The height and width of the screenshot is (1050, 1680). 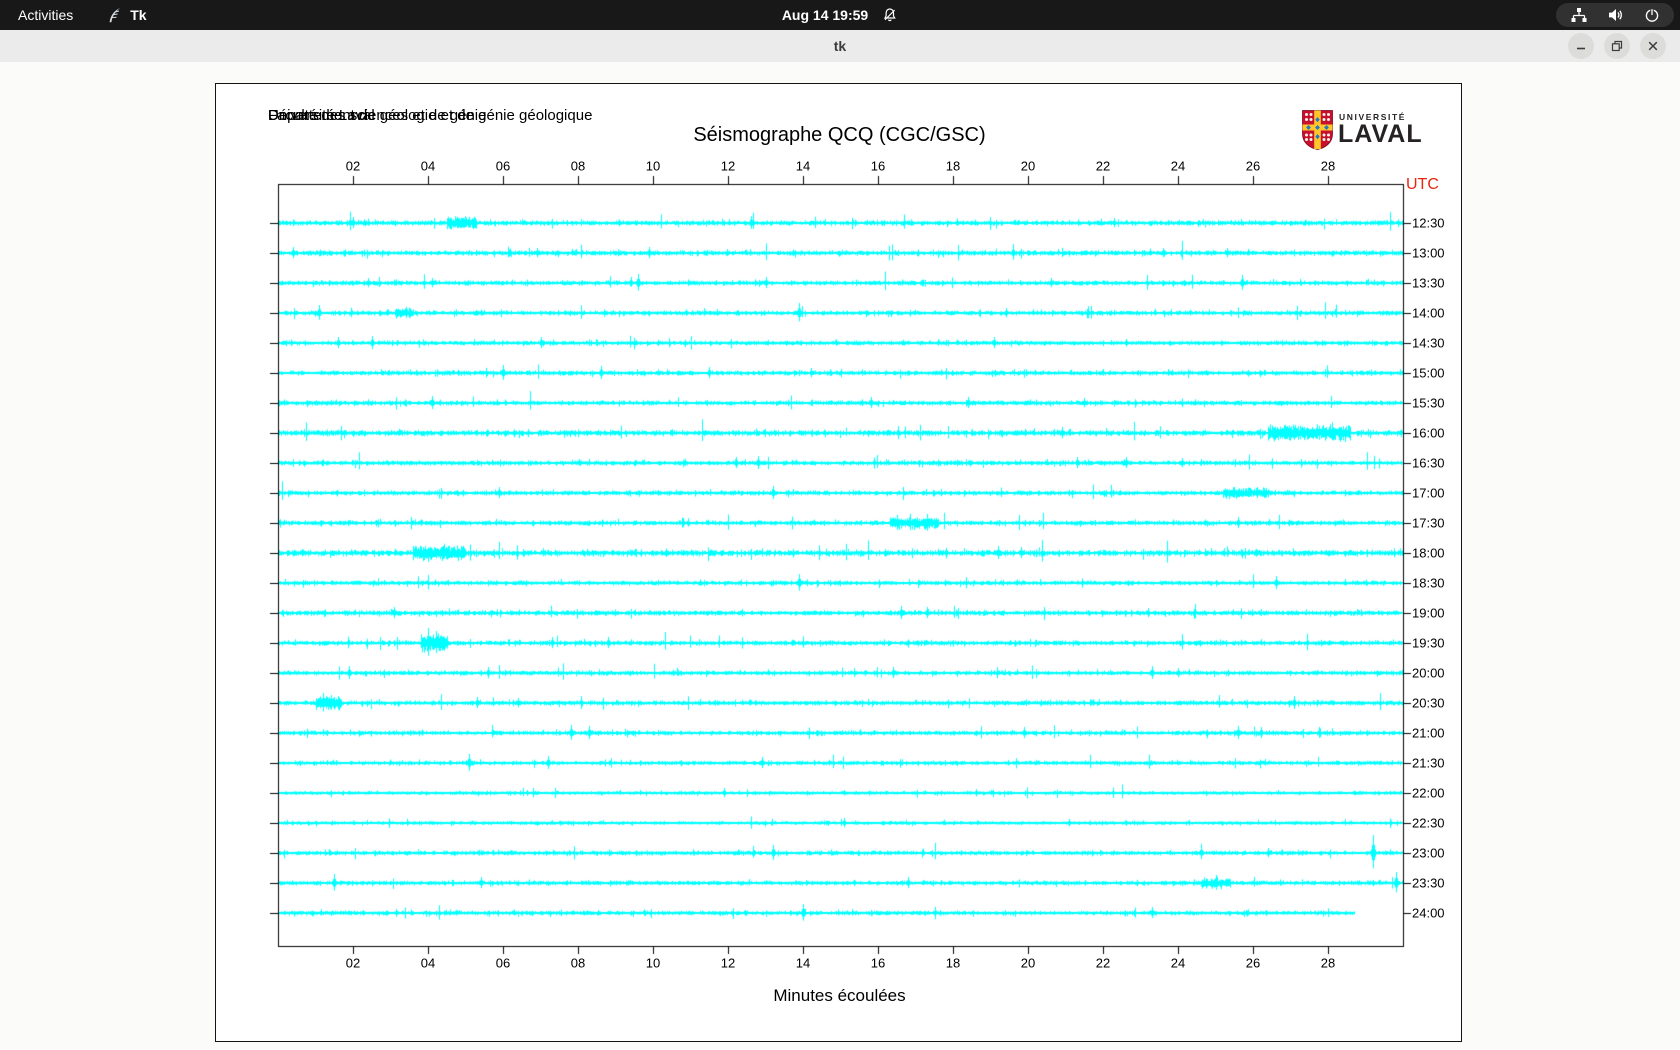 What do you see at coordinates (890, 15) in the screenshot?
I see `notifications-bell-slash-icon` at bounding box center [890, 15].